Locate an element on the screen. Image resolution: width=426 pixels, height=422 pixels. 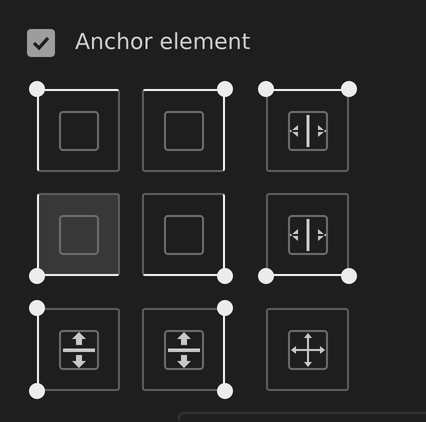
move-icon is located at coordinates (308, 350).